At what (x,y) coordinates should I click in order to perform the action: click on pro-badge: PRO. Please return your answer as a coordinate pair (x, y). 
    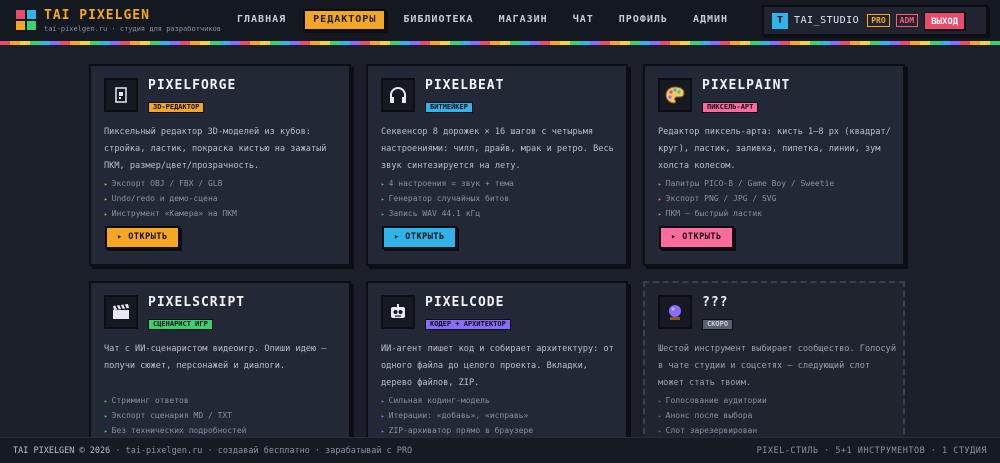
    Looking at the image, I should click on (878, 20).